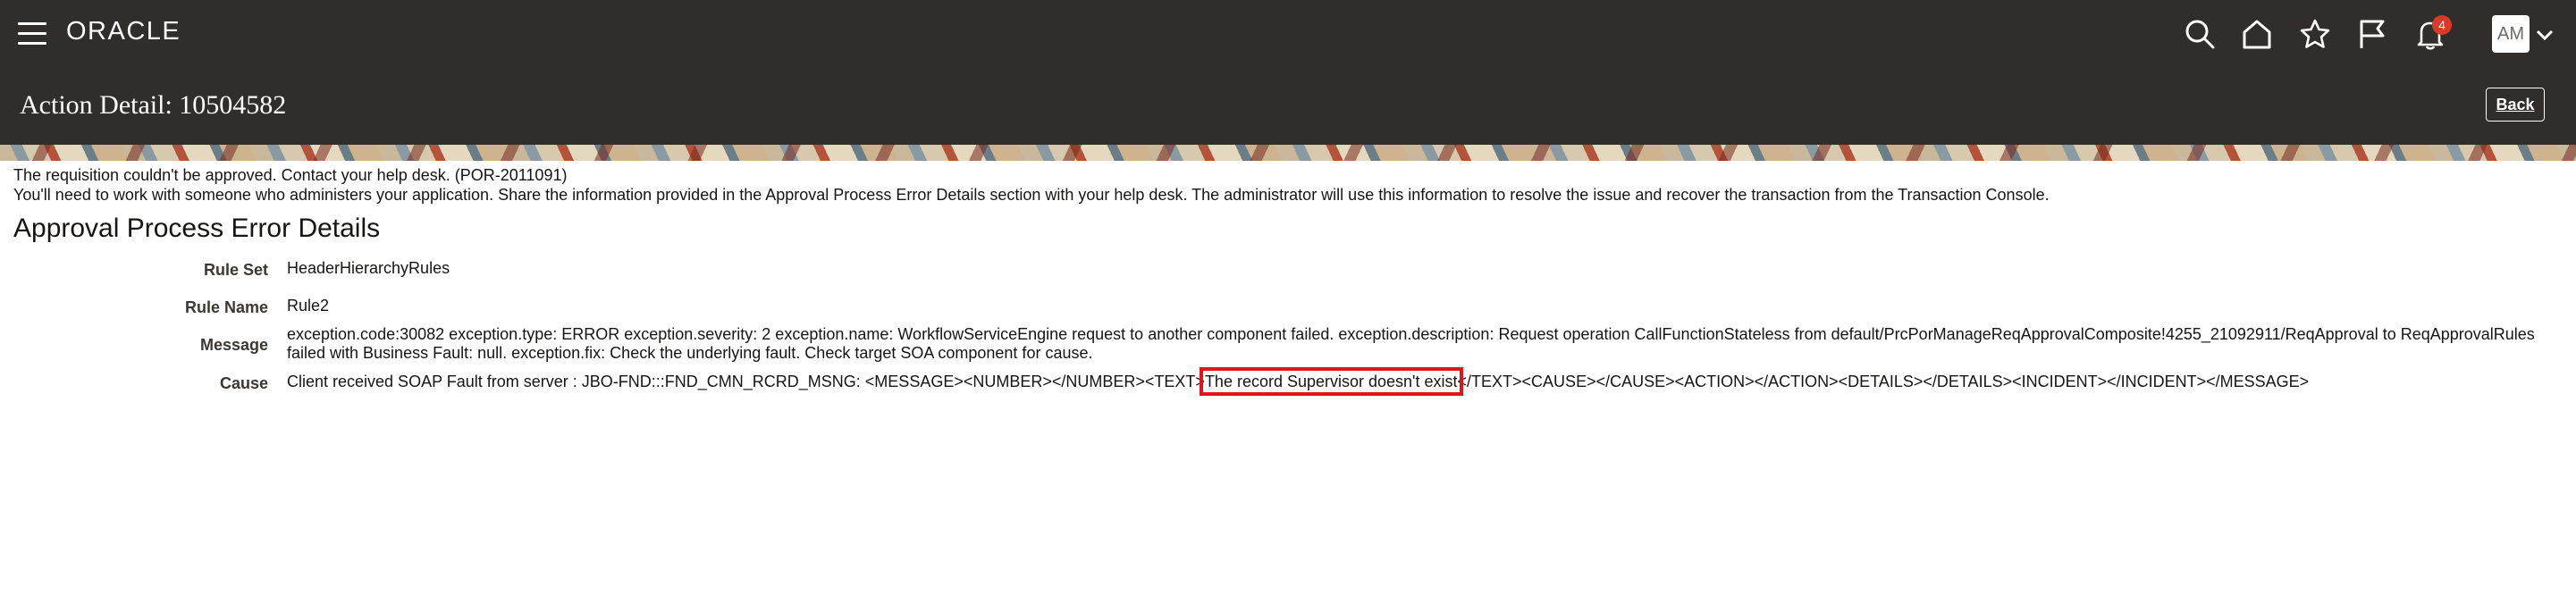 The height and width of the screenshot is (612, 2576). What do you see at coordinates (2315, 34) in the screenshot?
I see `favorites-star-icon` at bounding box center [2315, 34].